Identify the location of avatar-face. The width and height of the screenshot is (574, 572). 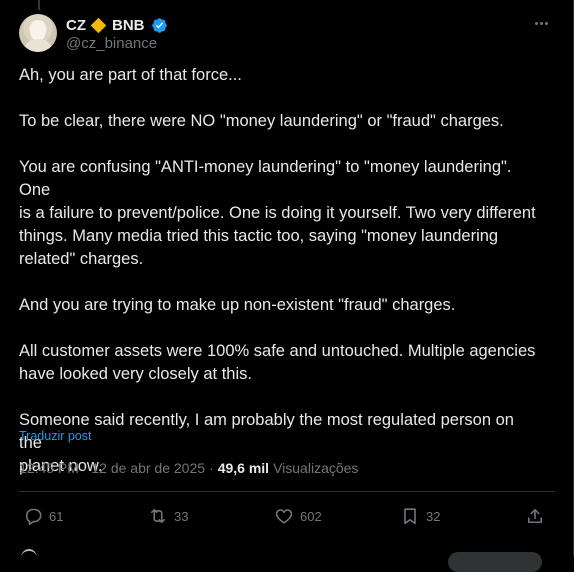
(38, 31).